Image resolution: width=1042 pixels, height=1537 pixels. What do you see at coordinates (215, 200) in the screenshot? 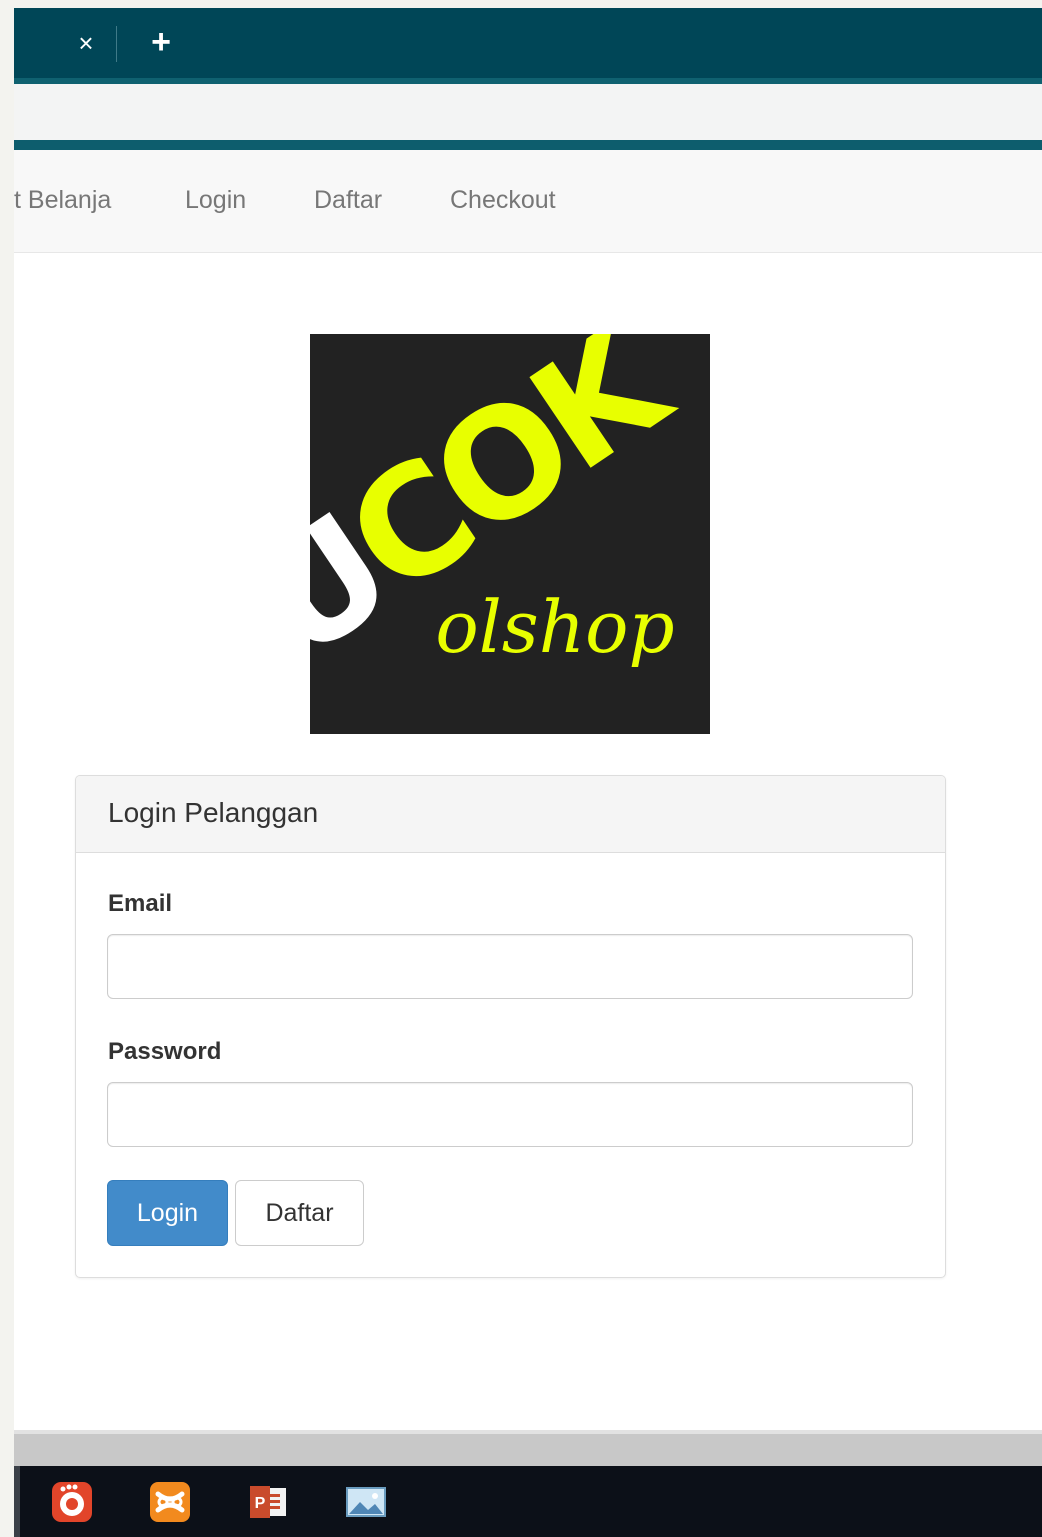
I see `nav-link-login: Login` at bounding box center [215, 200].